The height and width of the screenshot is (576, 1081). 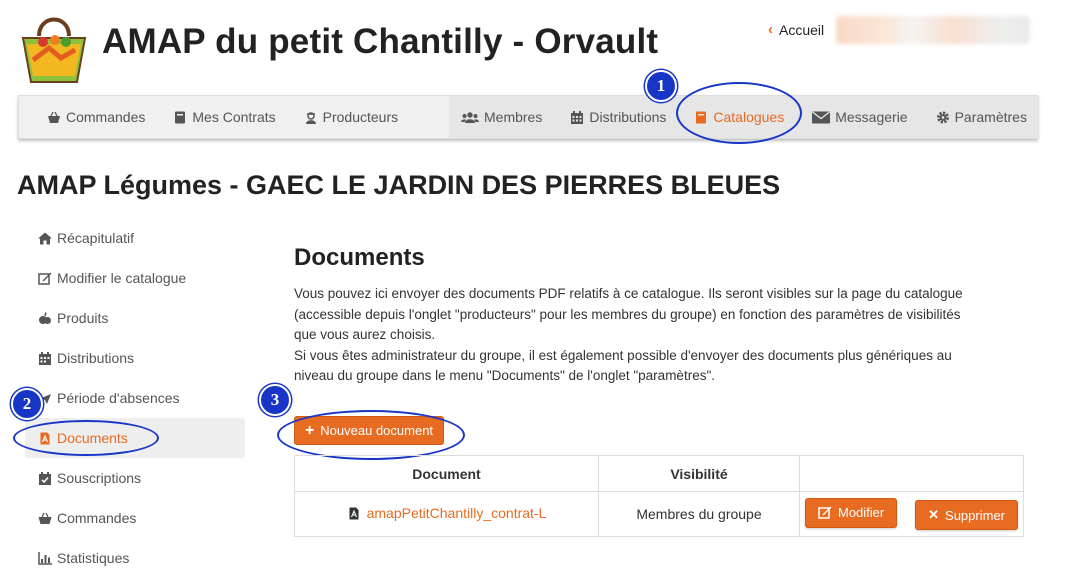 What do you see at coordinates (275, 400) in the screenshot?
I see `annotation-badge-3: 3` at bounding box center [275, 400].